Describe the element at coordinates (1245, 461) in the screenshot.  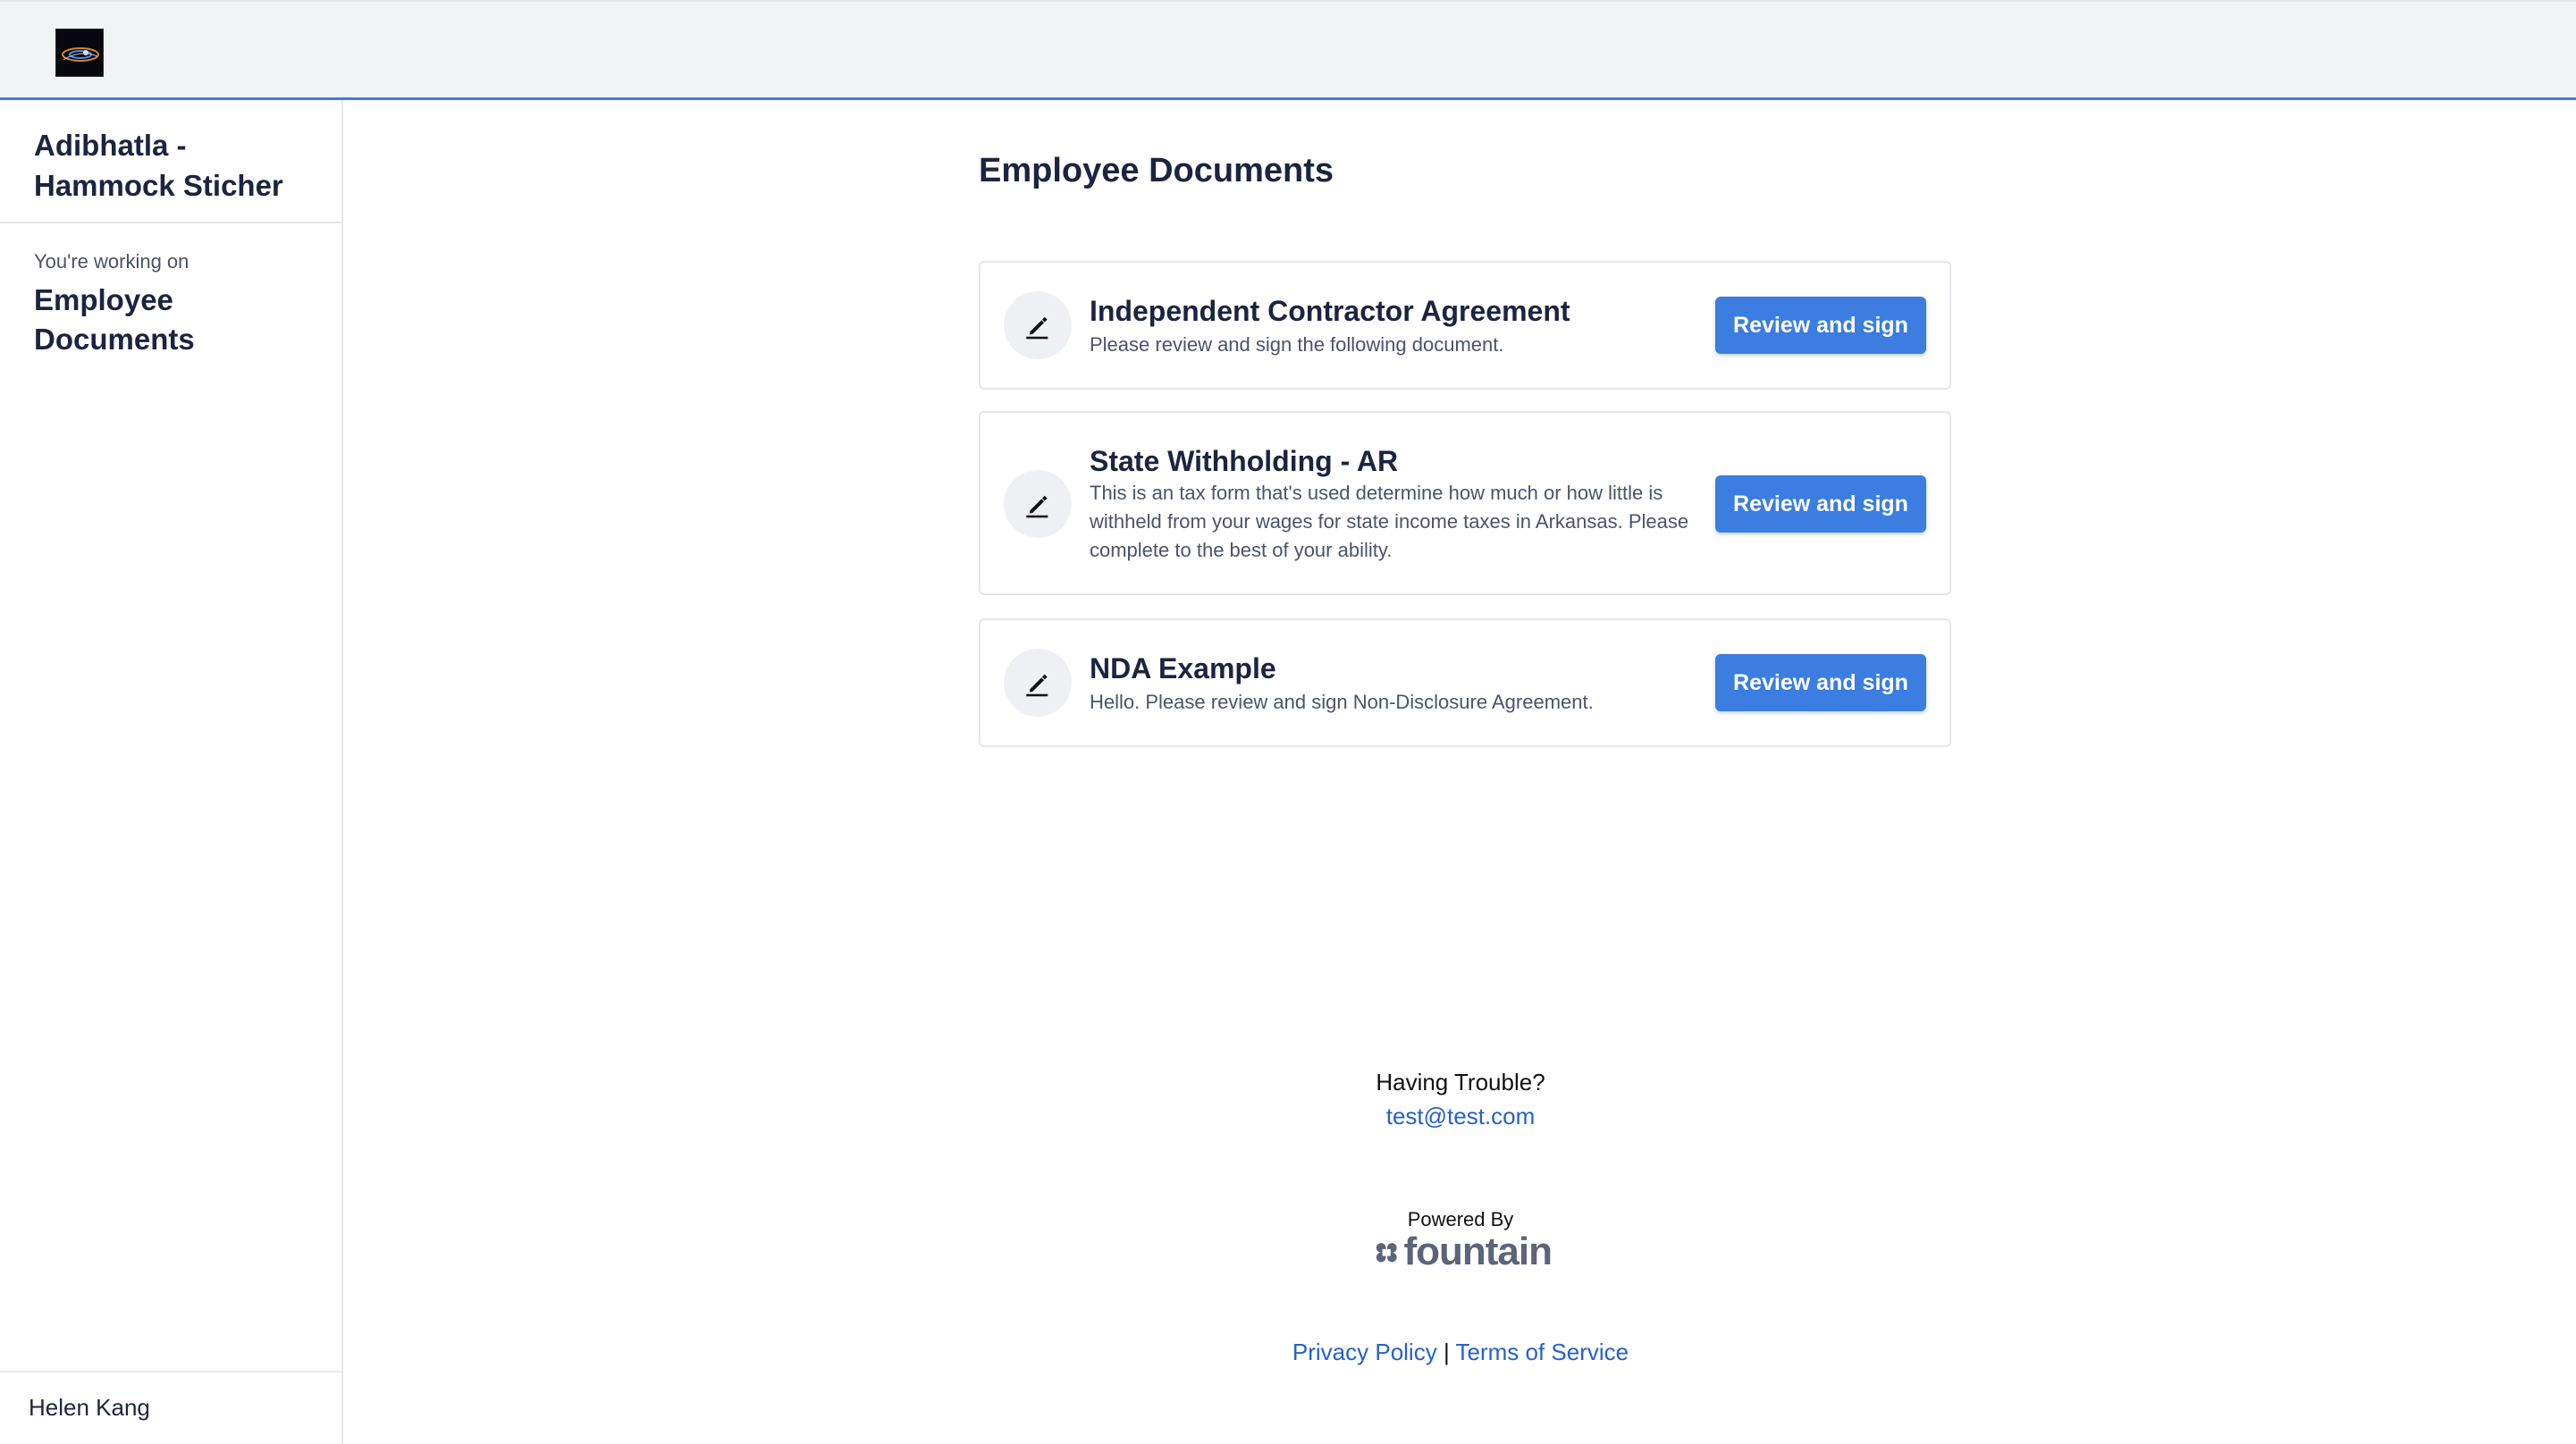
I see `document-title: State Withholding - AR` at that location.